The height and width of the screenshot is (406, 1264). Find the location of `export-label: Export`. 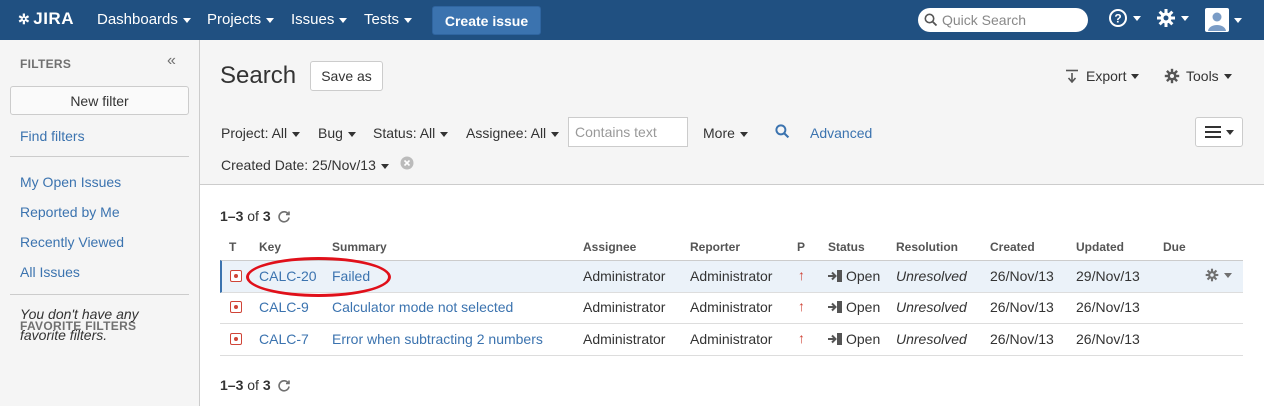

export-label: Export is located at coordinates (1106, 76).